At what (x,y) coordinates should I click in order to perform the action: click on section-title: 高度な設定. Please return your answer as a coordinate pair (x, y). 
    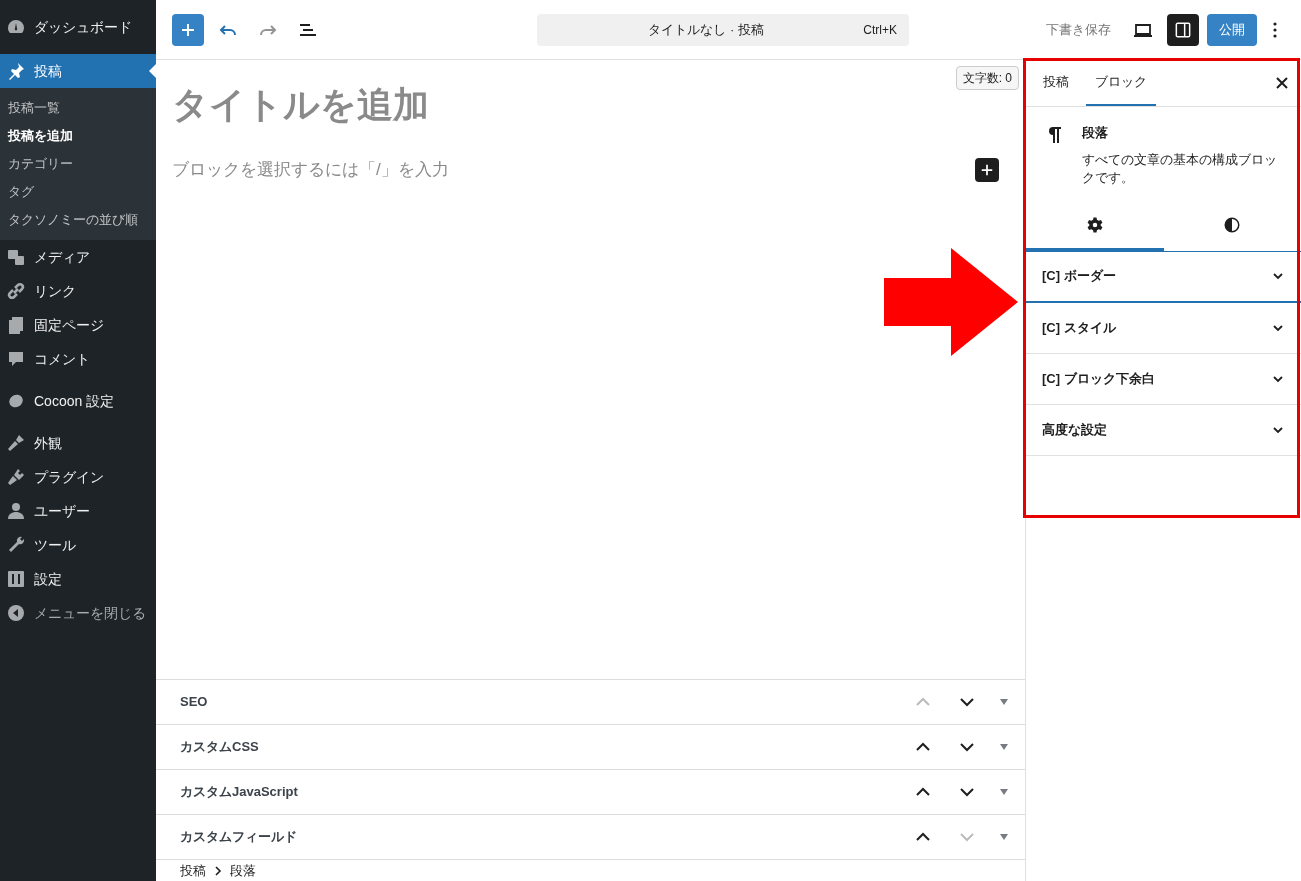
    Looking at the image, I should click on (1075, 429).